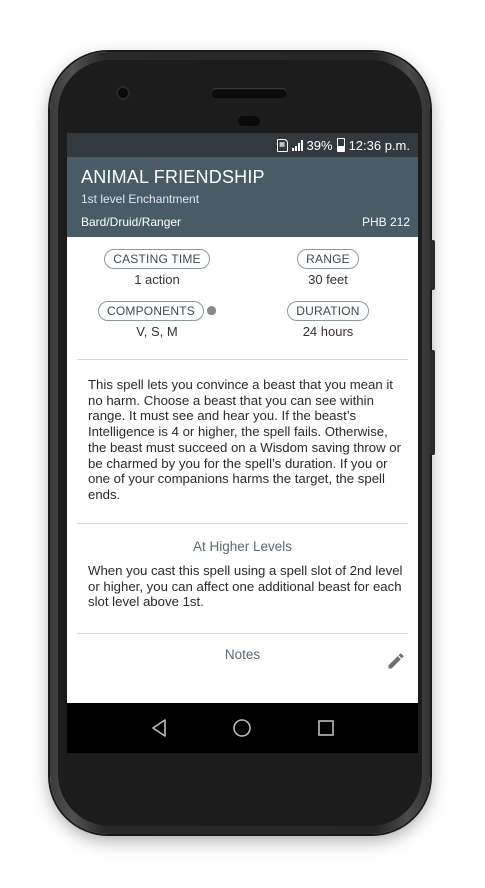  I want to click on range-stat: RANGE 30 feet, so click(328, 268).